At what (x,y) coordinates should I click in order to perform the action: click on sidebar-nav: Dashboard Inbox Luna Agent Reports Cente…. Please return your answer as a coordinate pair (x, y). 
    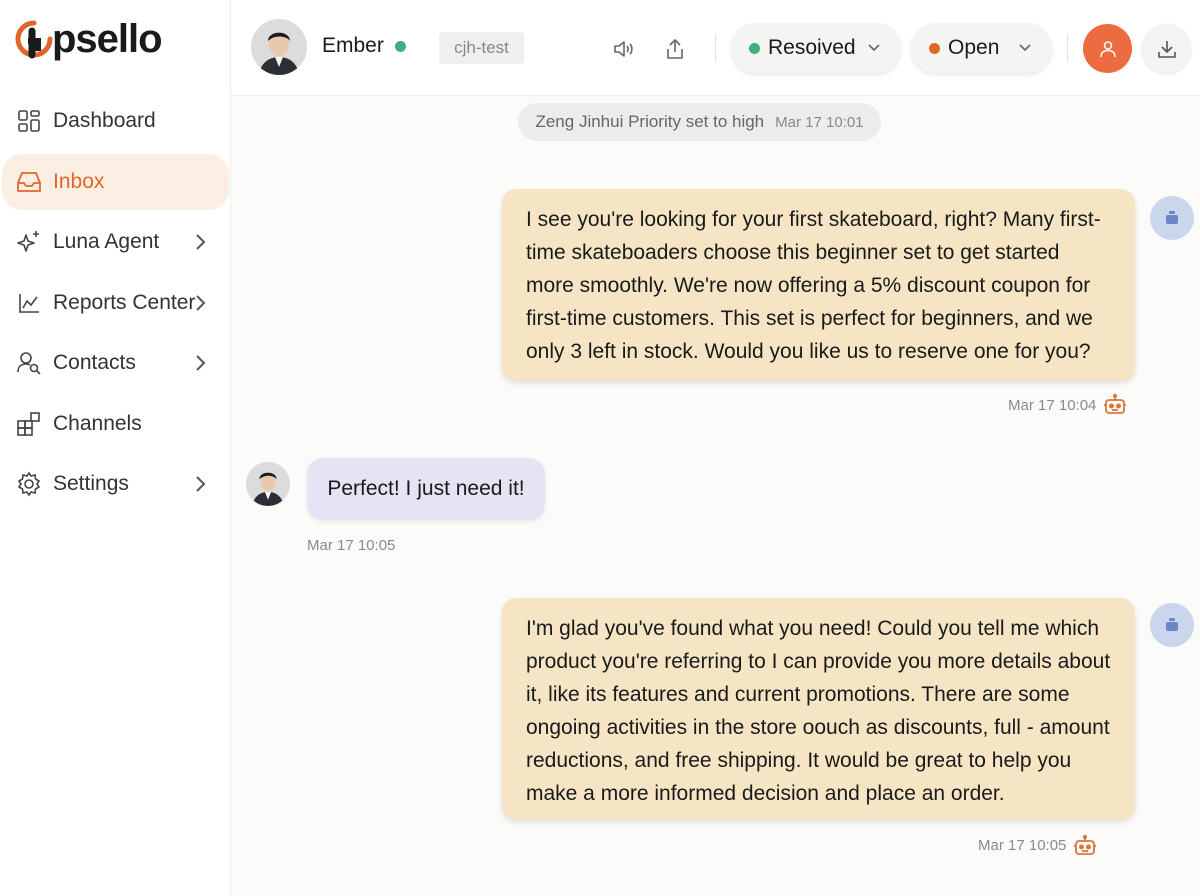
    Looking at the image, I should click on (115, 305).